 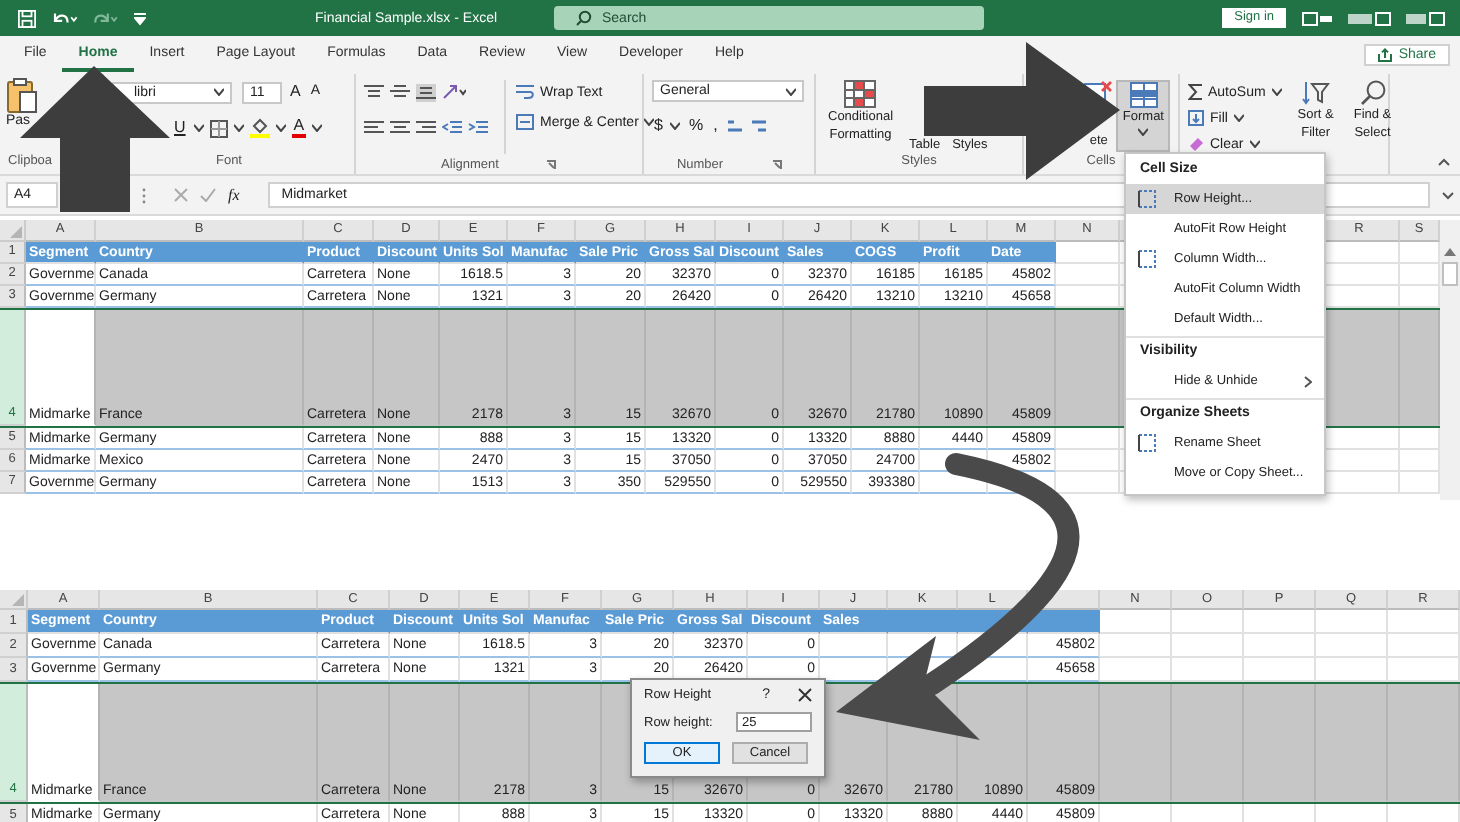 What do you see at coordinates (259, 128) in the screenshot?
I see `fill-color-icon` at bounding box center [259, 128].